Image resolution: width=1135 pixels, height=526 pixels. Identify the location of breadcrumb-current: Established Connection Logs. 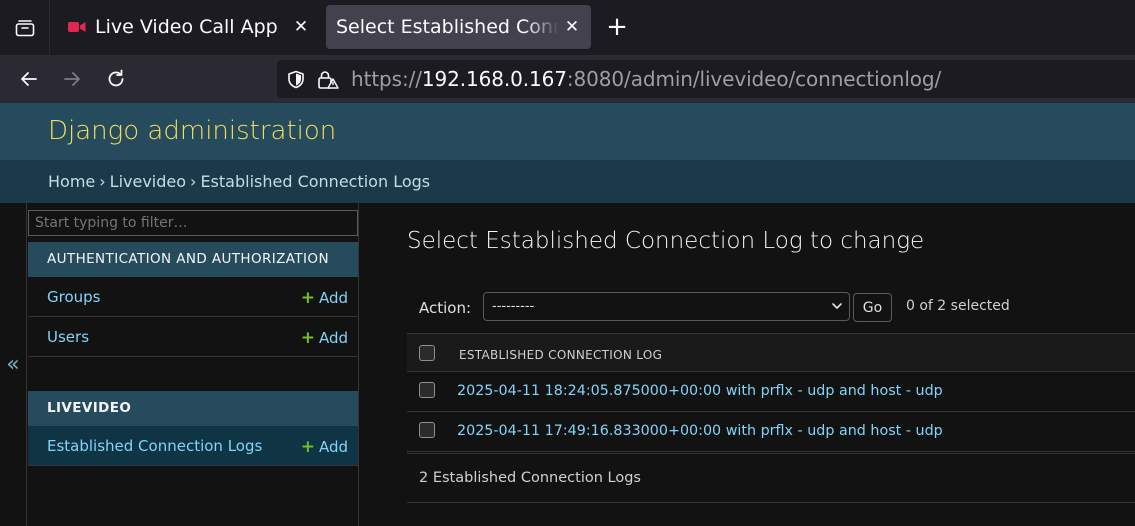
(315, 181).